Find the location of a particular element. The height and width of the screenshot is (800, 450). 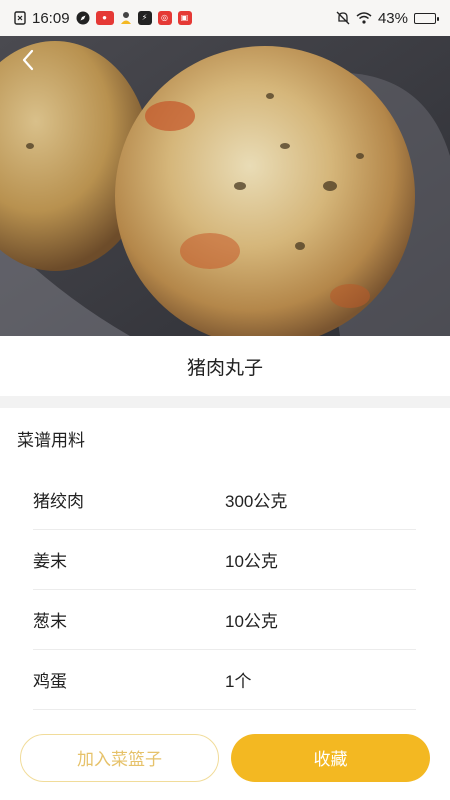

status-bar-right: 43% is located at coordinates (387, 18).